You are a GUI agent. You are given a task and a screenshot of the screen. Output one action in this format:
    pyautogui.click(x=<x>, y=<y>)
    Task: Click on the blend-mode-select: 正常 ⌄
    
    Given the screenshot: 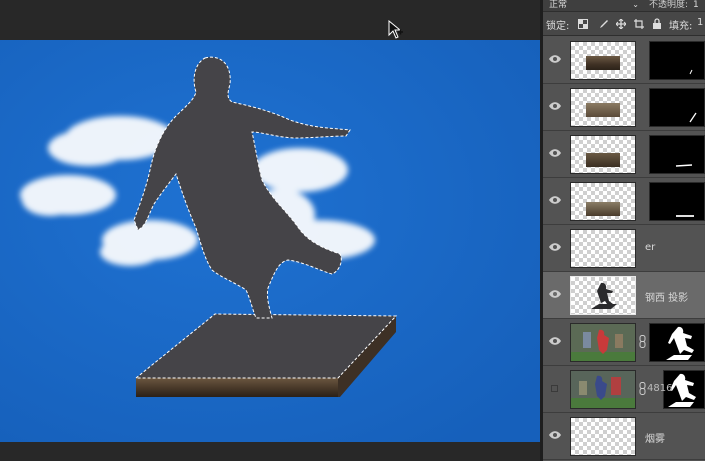 What is the action you would take?
    pyautogui.click(x=595, y=5)
    